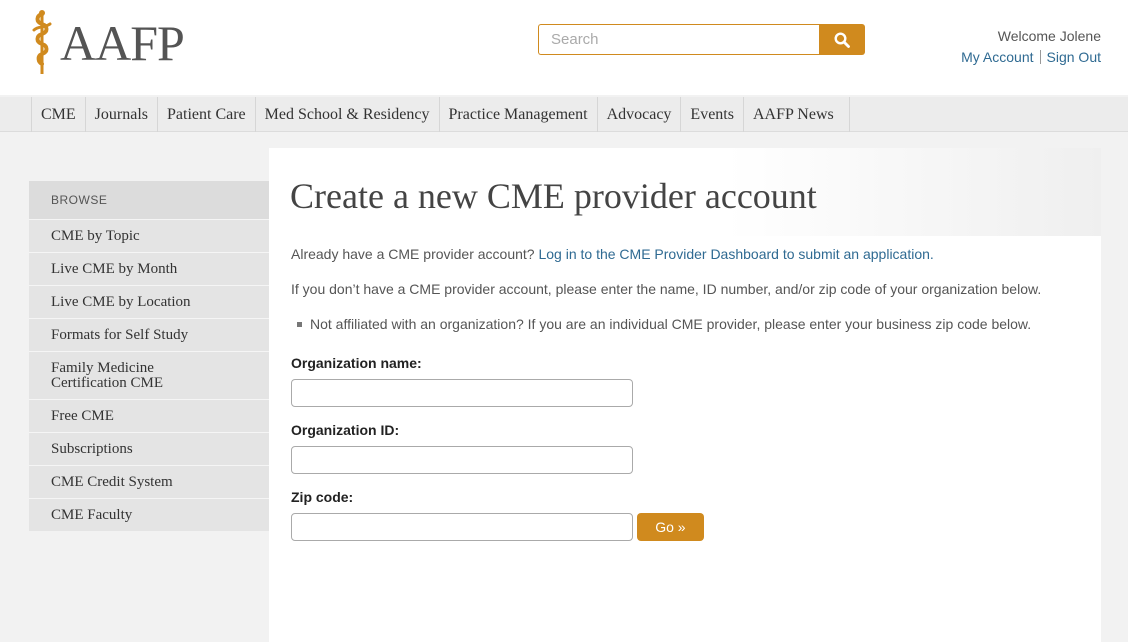 This screenshot has width=1128, height=642. What do you see at coordinates (670, 527) in the screenshot?
I see `go-button: Go »` at bounding box center [670, 527].